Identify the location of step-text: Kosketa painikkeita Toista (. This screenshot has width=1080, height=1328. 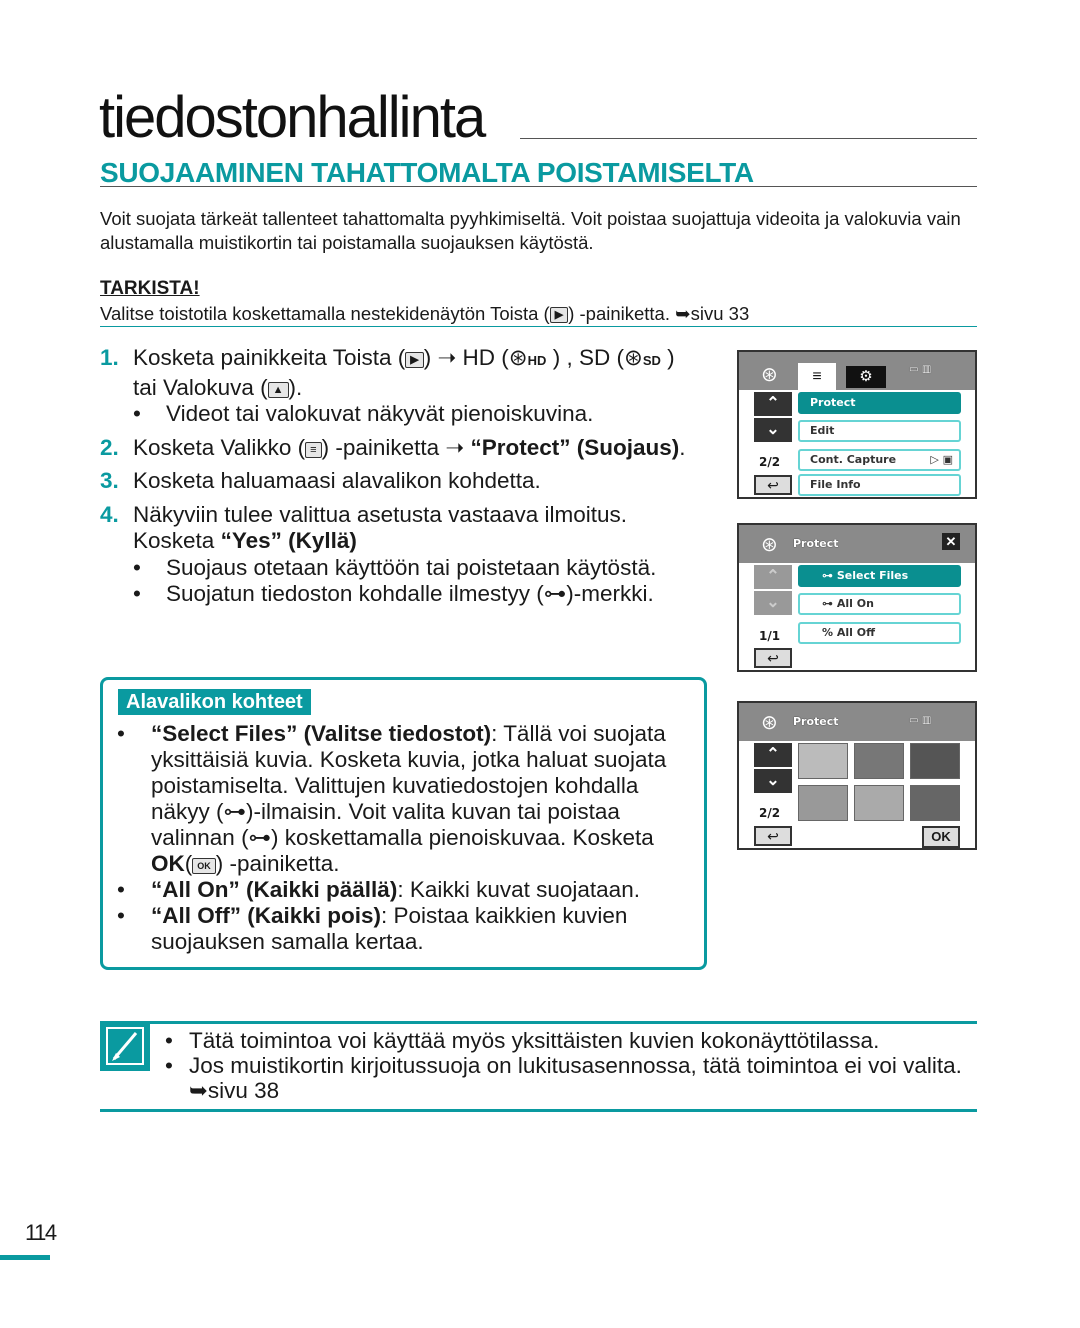
(269, 357).